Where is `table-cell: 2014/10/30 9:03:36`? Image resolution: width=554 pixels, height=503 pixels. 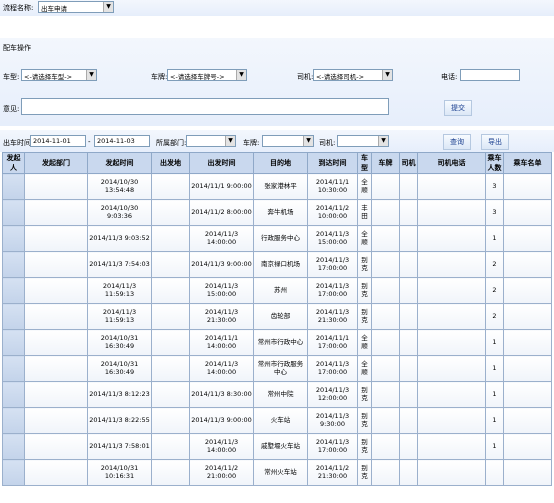
table-cell: 2014/10/30 9:03:36 is located at coordinates (119, 212).